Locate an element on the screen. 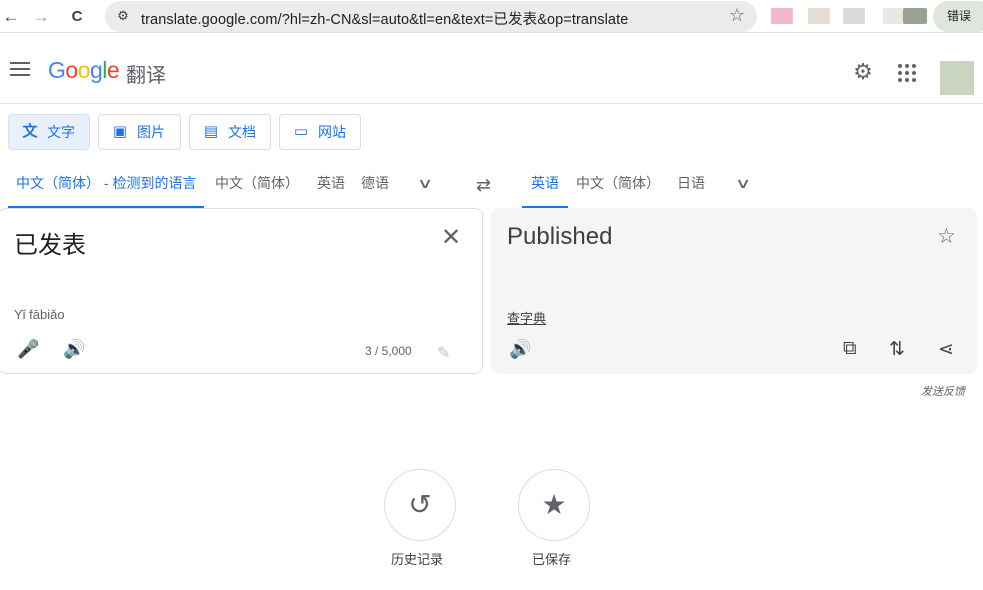 Image resolution: width=983 pixels, height=590 pixels. saved-button: ★ is located at coordinates (554, 505).